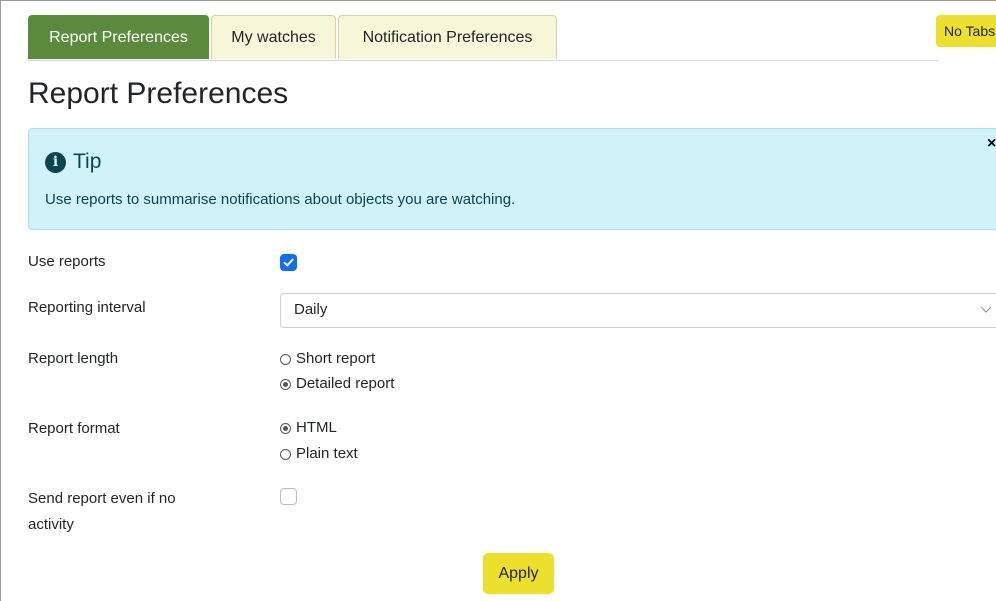  I want to click on report-format-html-option: HTML, so click(308, 428).